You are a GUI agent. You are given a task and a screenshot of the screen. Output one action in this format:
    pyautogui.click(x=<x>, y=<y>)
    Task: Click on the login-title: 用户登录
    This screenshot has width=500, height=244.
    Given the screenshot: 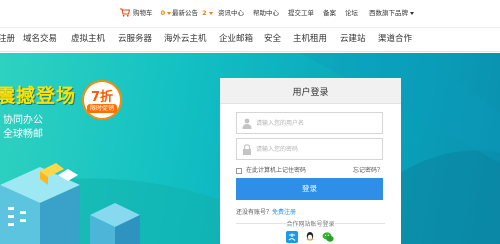 What is the action you would take?
    pyautogui.click(x=310, y=93)
    